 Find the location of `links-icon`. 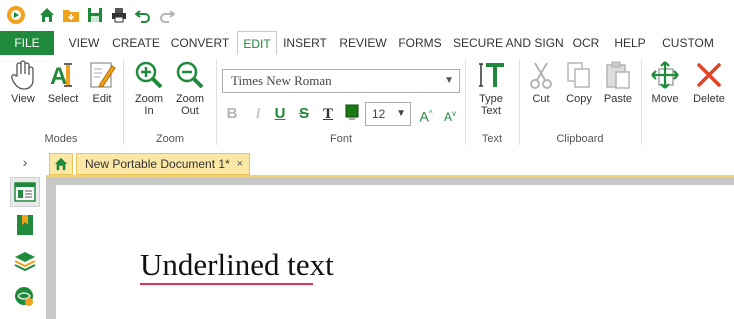

links-icon is located at coordinates (25, 297).